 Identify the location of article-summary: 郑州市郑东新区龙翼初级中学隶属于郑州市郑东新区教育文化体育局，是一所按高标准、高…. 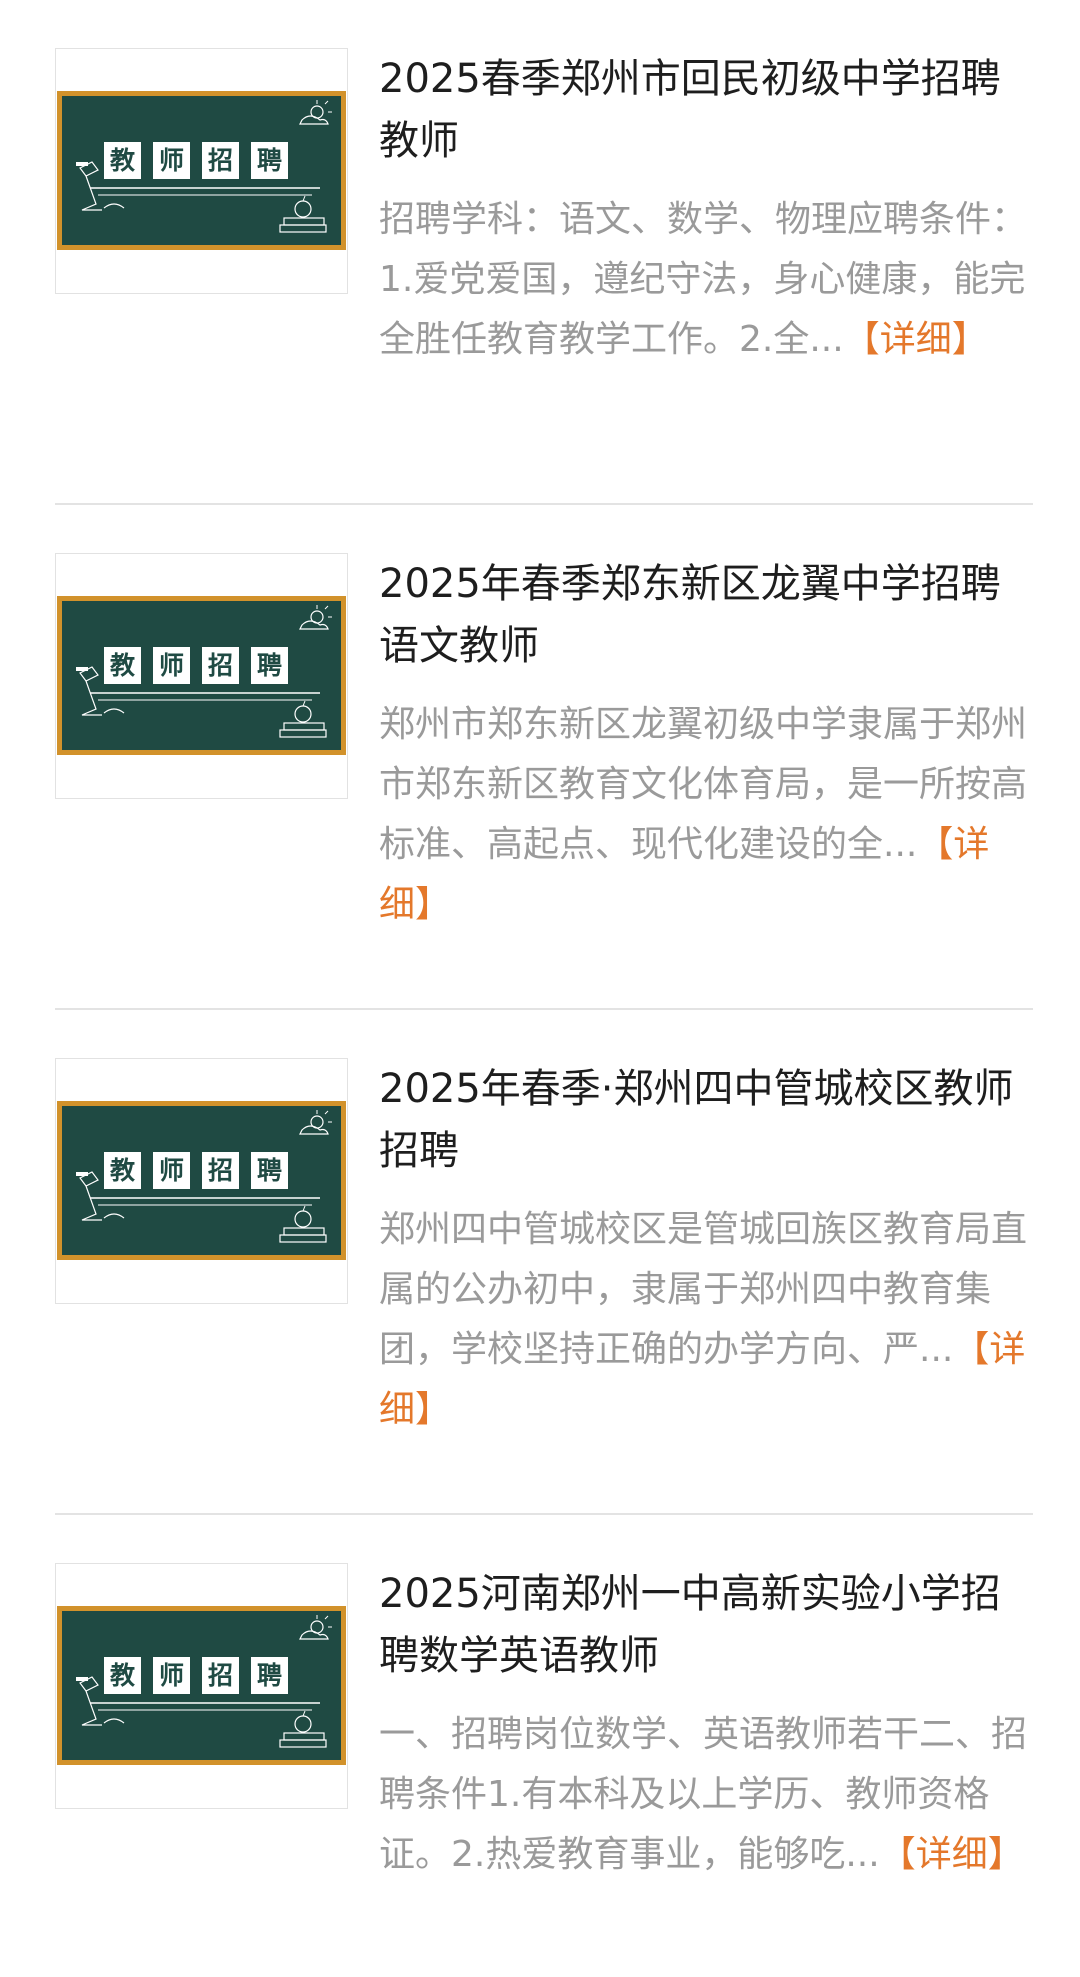
(706, 815).